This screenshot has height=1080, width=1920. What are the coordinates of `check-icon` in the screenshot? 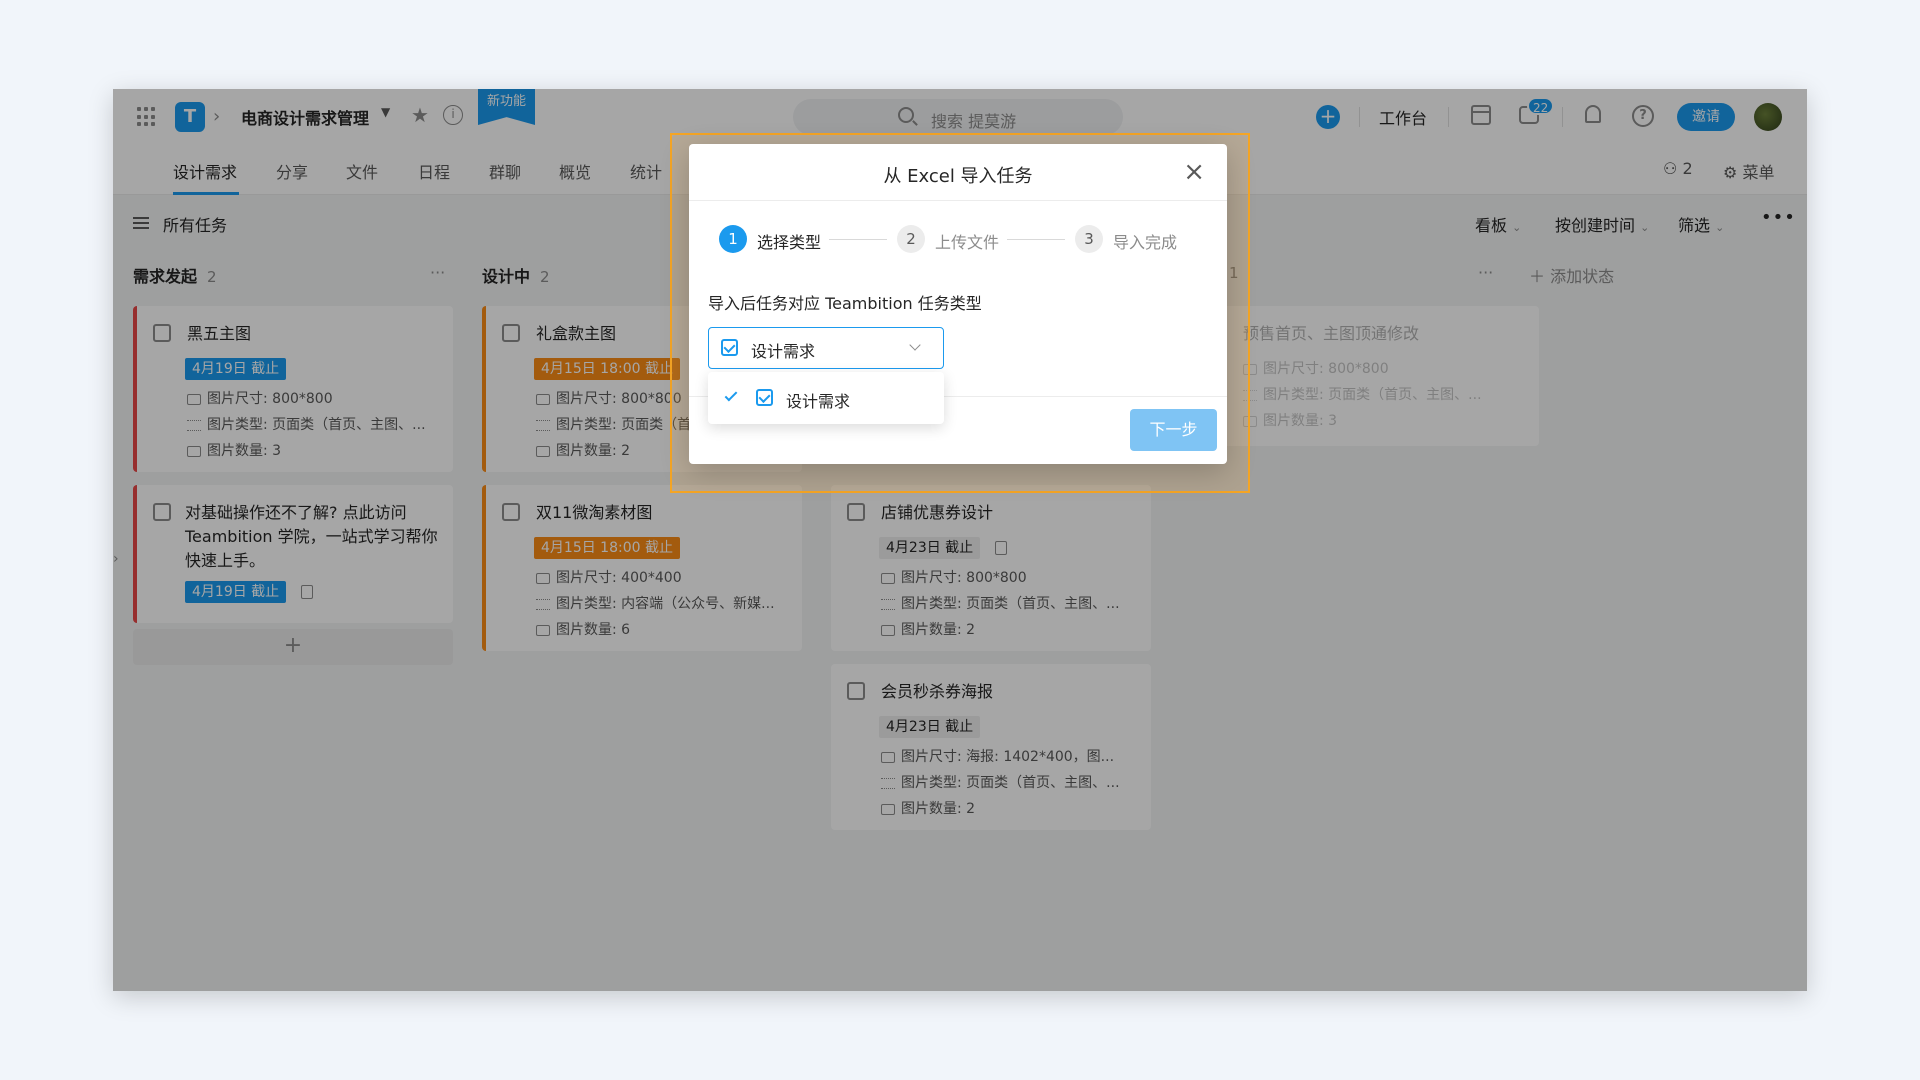 It's located at (731, 395).